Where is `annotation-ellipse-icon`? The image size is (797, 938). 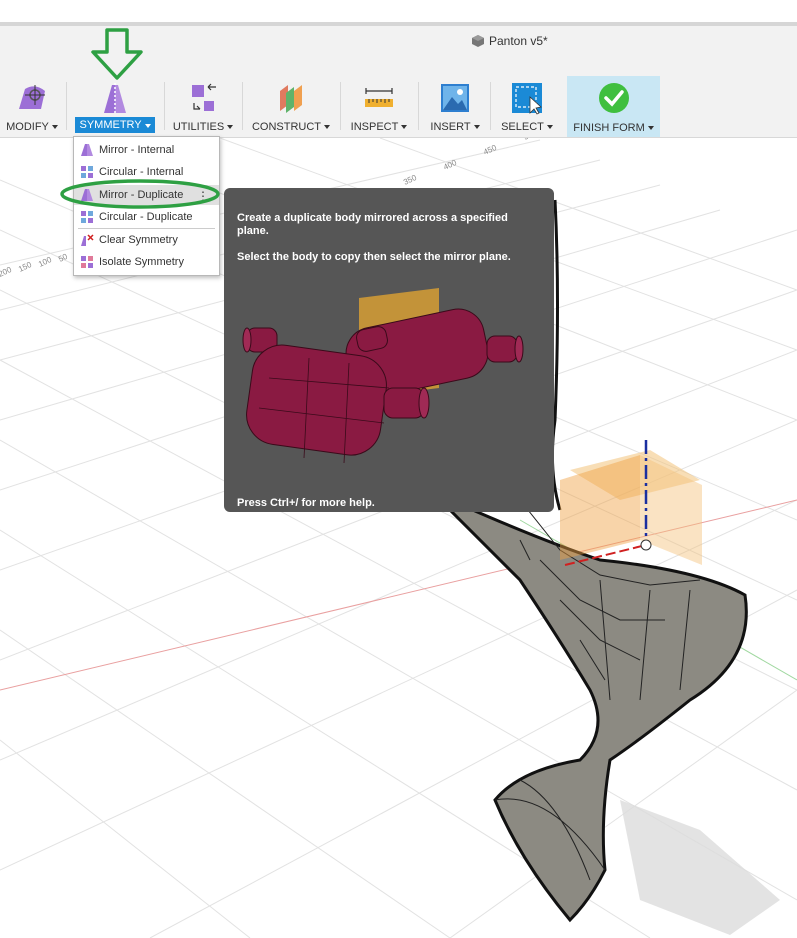 annotation-ellipse-icon is located at coordinates (140, 194).